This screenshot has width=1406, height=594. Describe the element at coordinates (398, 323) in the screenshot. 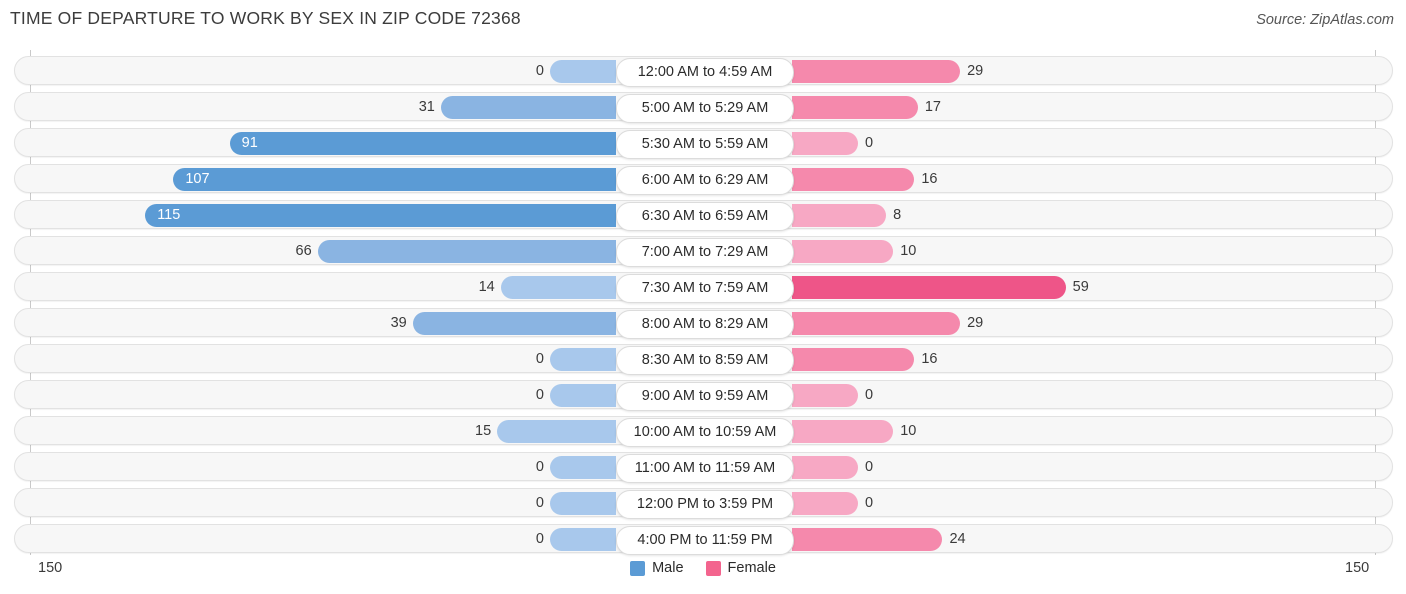

I see `bar-value-male: 39` at that location.